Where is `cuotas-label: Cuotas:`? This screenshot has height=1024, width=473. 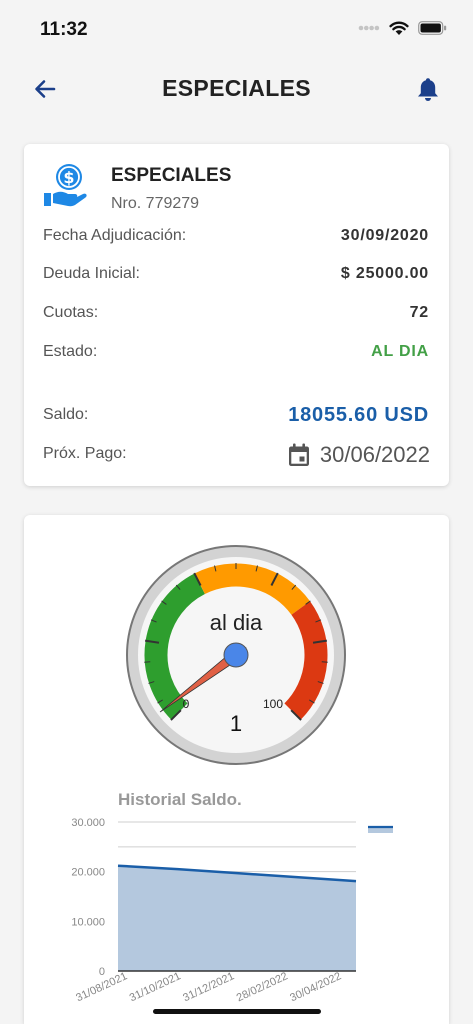
cuotas-label: Cuotas: is located at coordinates (71, 312).